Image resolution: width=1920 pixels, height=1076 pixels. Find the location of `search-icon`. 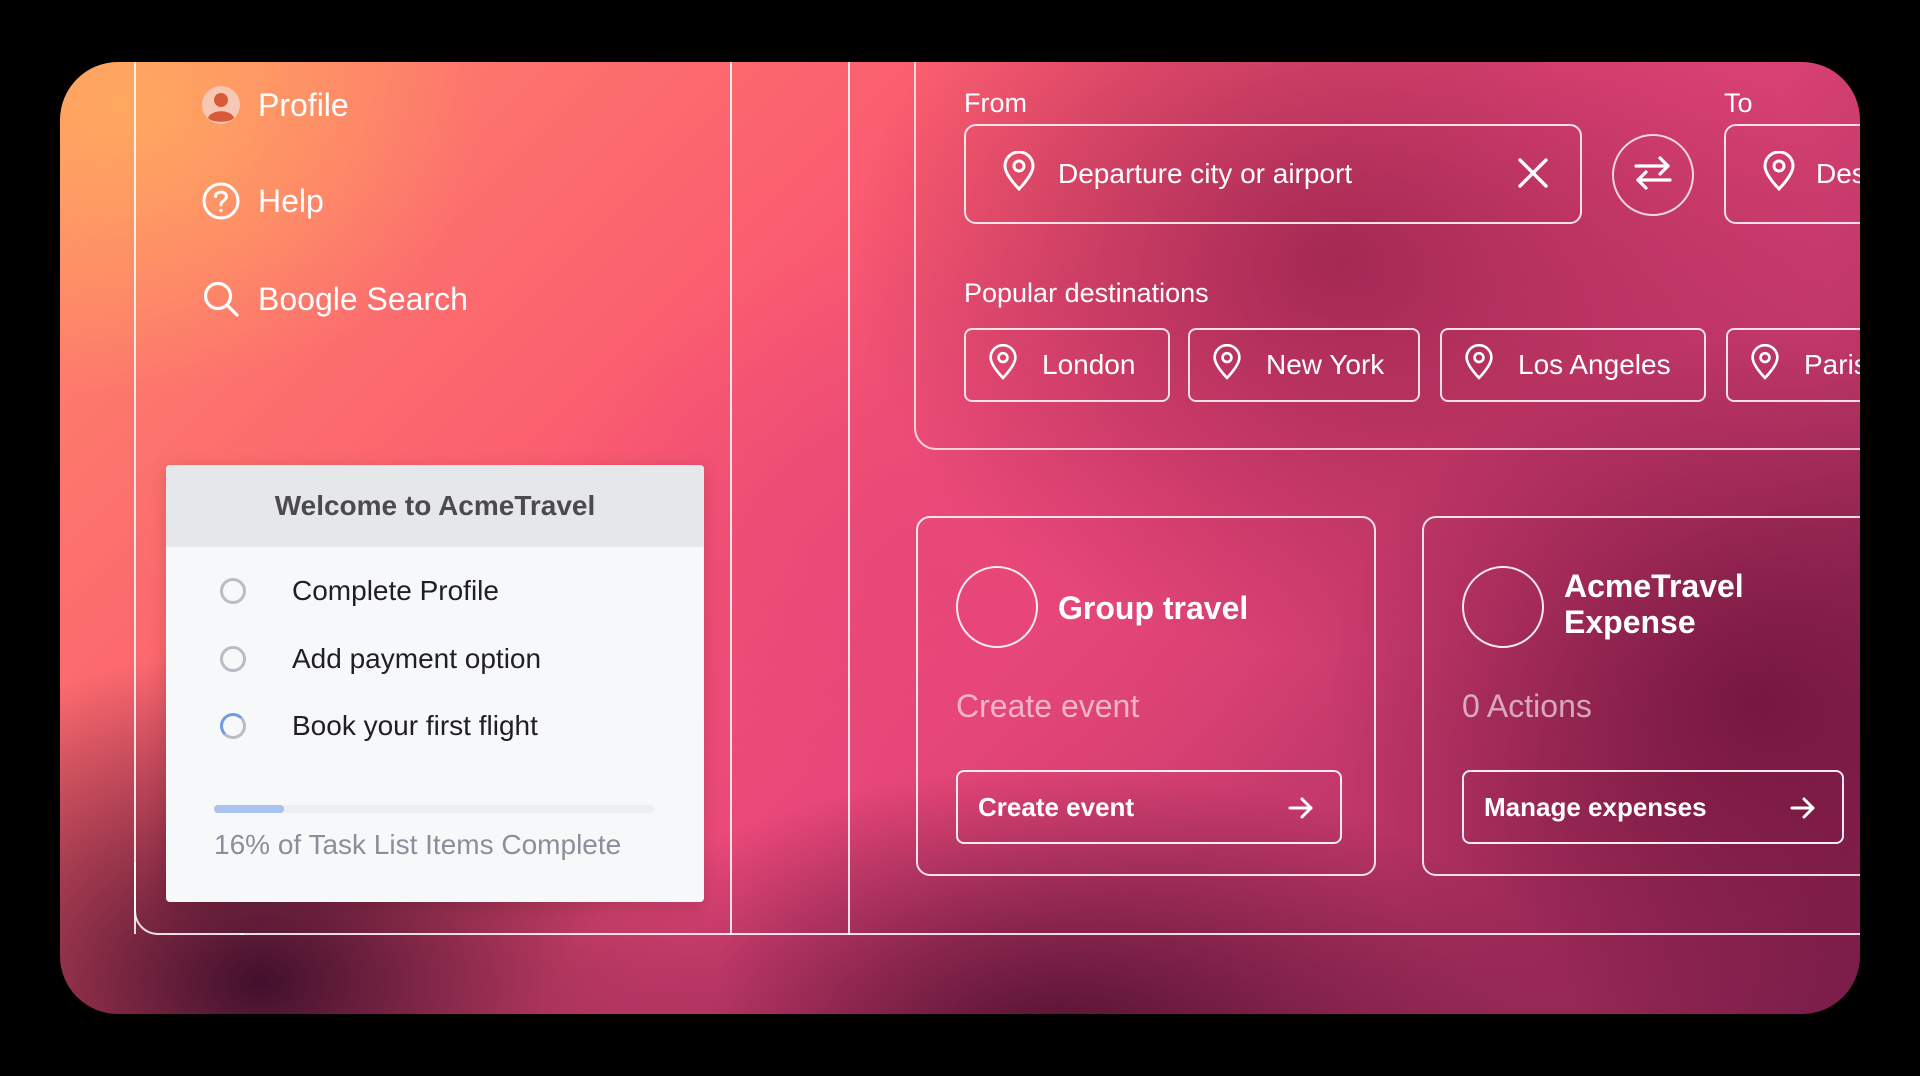

search-icon is located at coordinates (221, 299).